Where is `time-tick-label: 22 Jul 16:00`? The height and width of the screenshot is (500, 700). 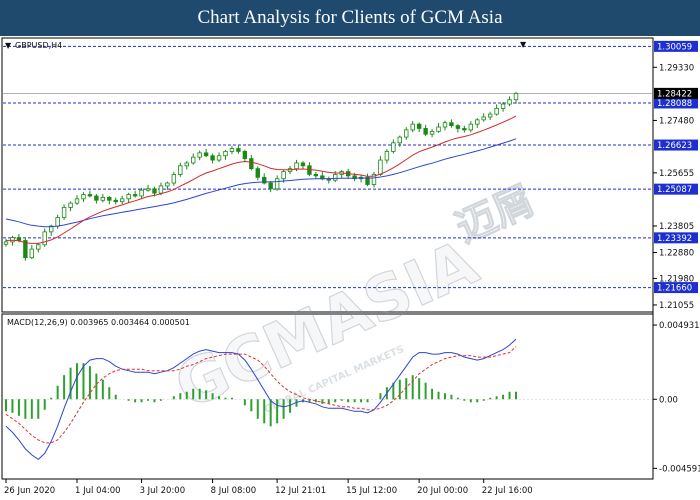
time-tick-label: 22 Jul 16:00 is located at coordinates (507, 491).